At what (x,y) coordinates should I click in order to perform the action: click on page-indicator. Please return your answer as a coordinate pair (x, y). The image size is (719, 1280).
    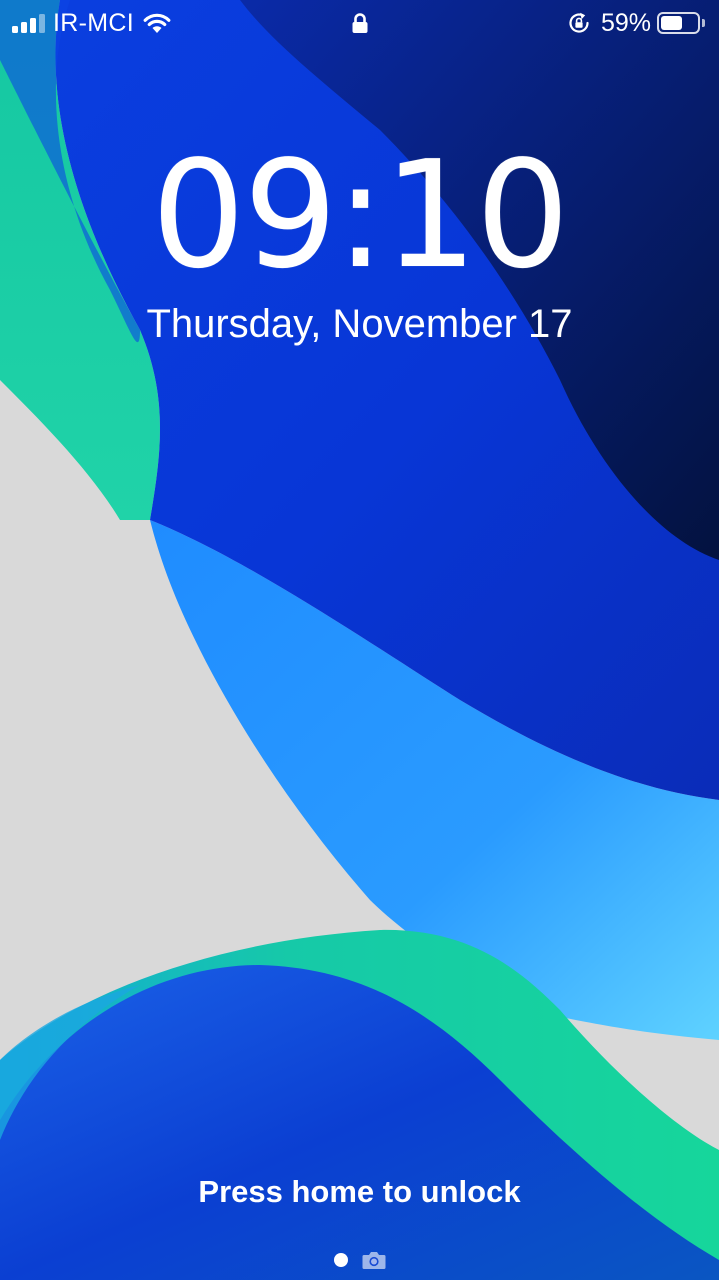
    Looking at the image, I should click on (359, 1260).